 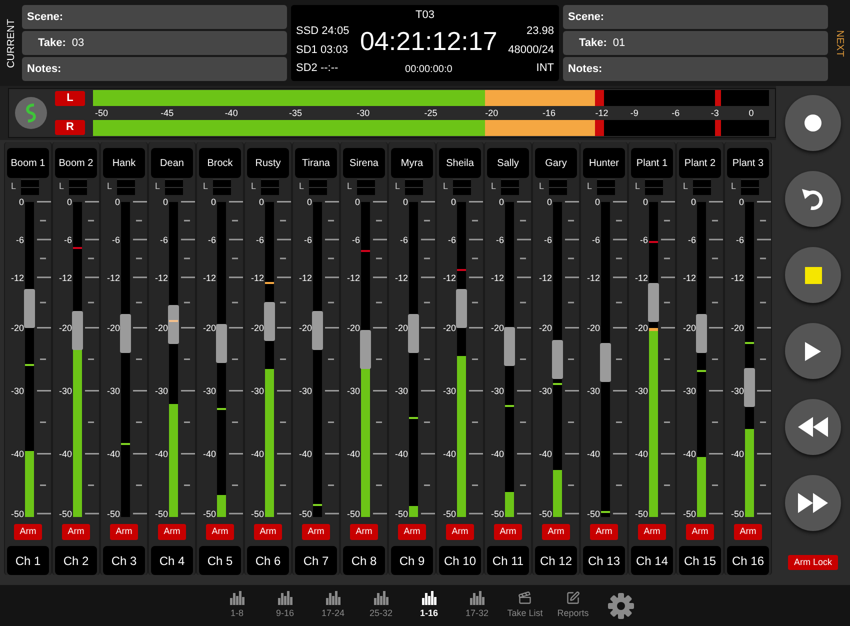 What do you see at coordinates (813, 199) in the screenshot?
I see `undo-button` at bounding box center [813, 199].